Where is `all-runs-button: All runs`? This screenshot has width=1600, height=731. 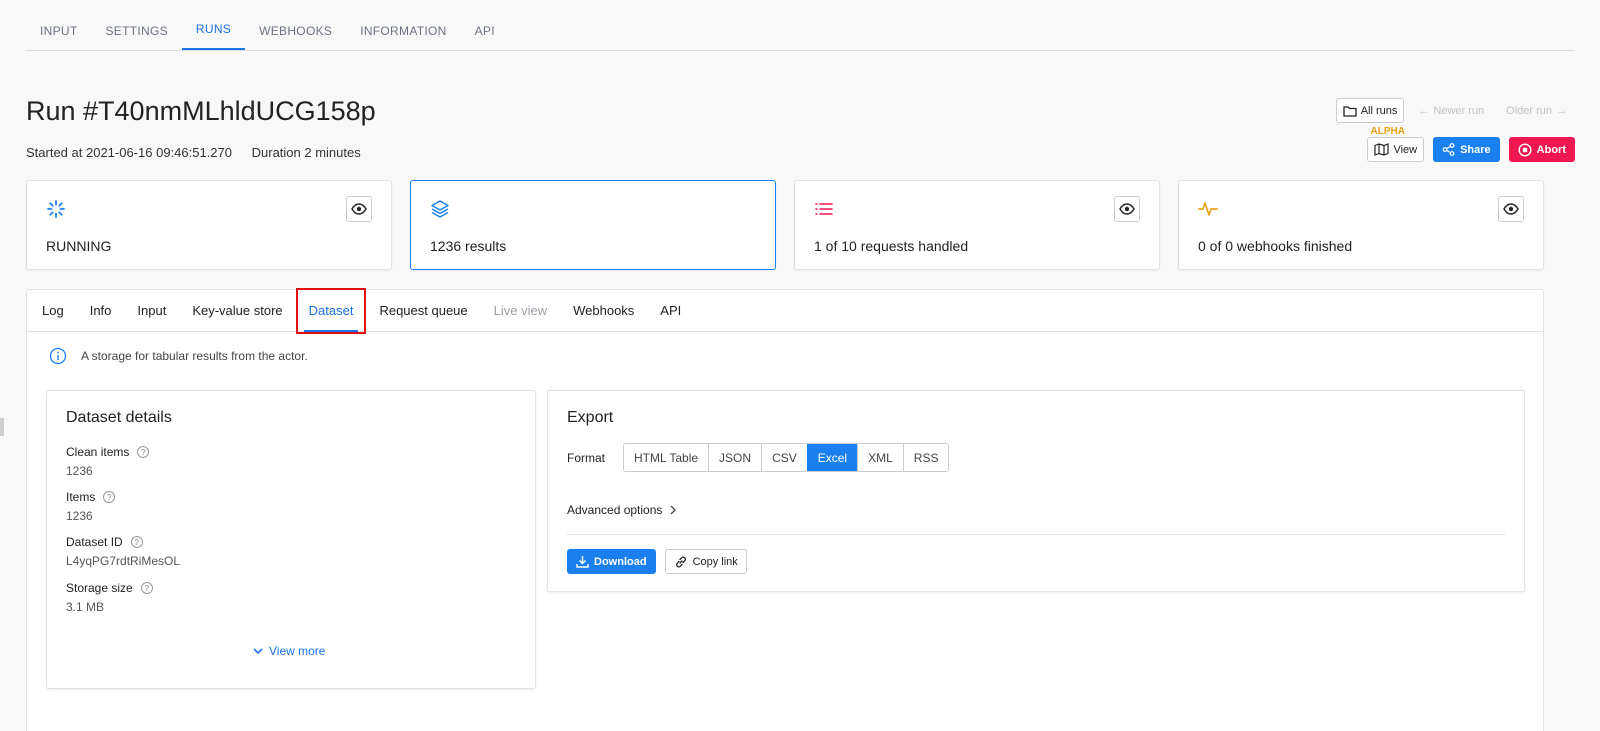
all-runs-button: All runs is located at coordinates (1370, 110).